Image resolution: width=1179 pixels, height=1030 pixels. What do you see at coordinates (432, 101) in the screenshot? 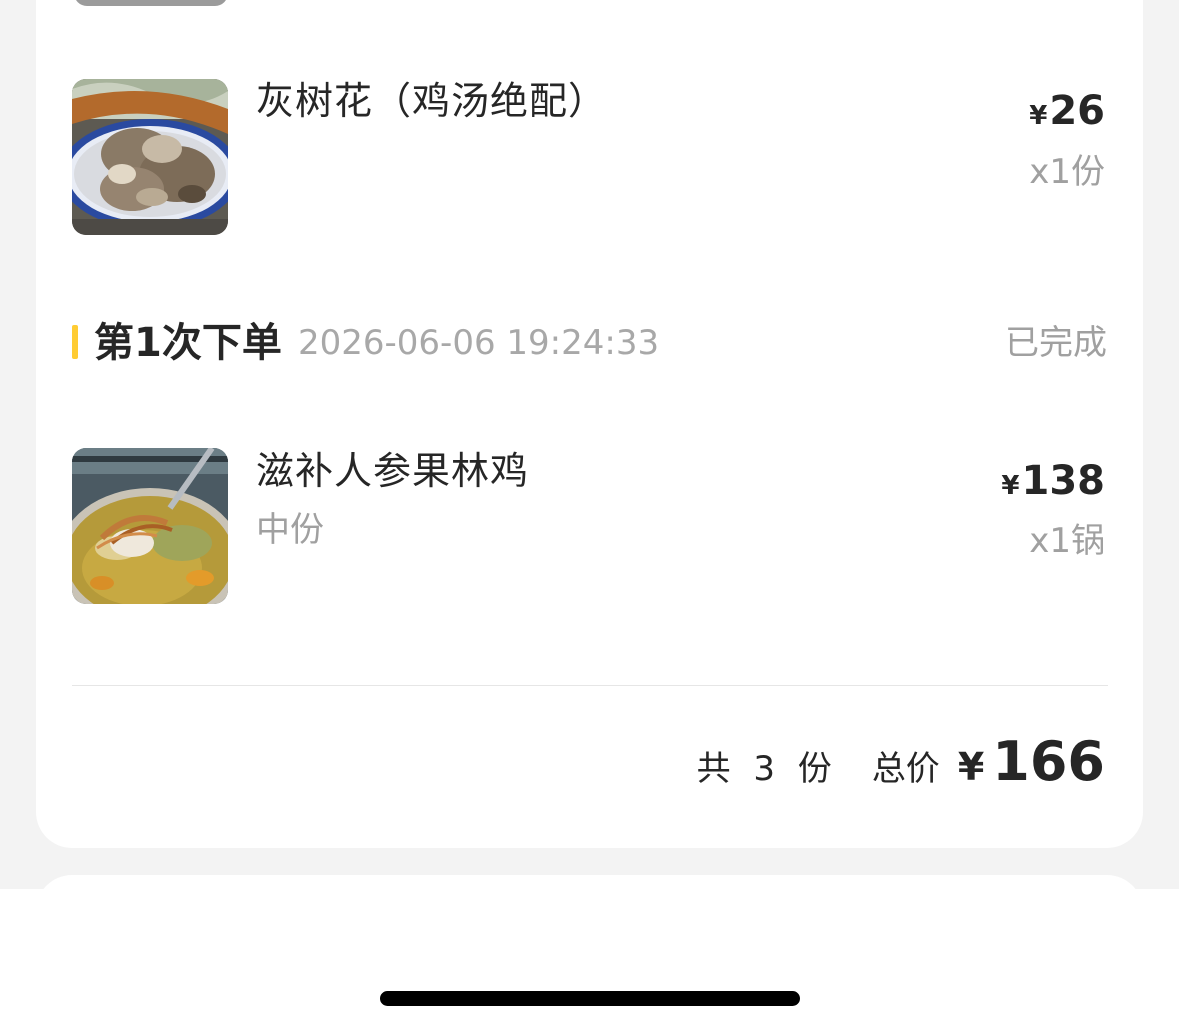
I see `item-name: 灰树花（鸡汤绝配）` at bounding box center [432, 101].